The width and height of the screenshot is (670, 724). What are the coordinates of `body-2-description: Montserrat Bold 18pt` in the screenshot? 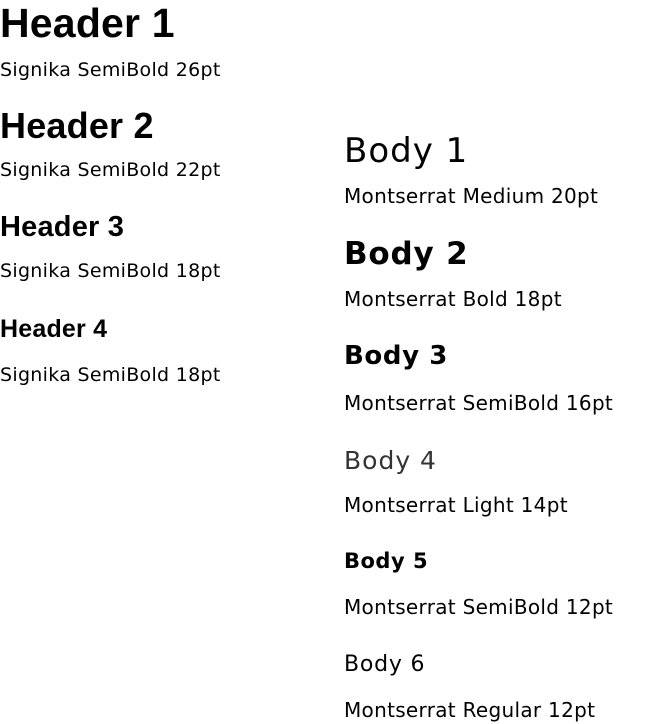 It's located at (453, 299).